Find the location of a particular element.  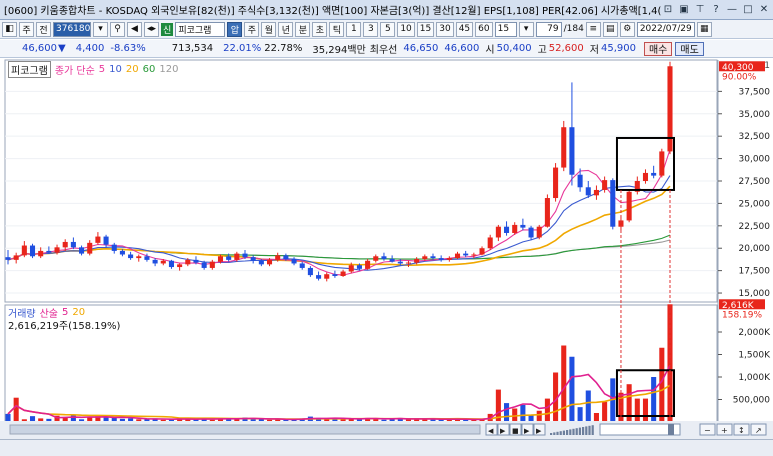

copy-icon: ▣ is located at coordinates (684, 10).